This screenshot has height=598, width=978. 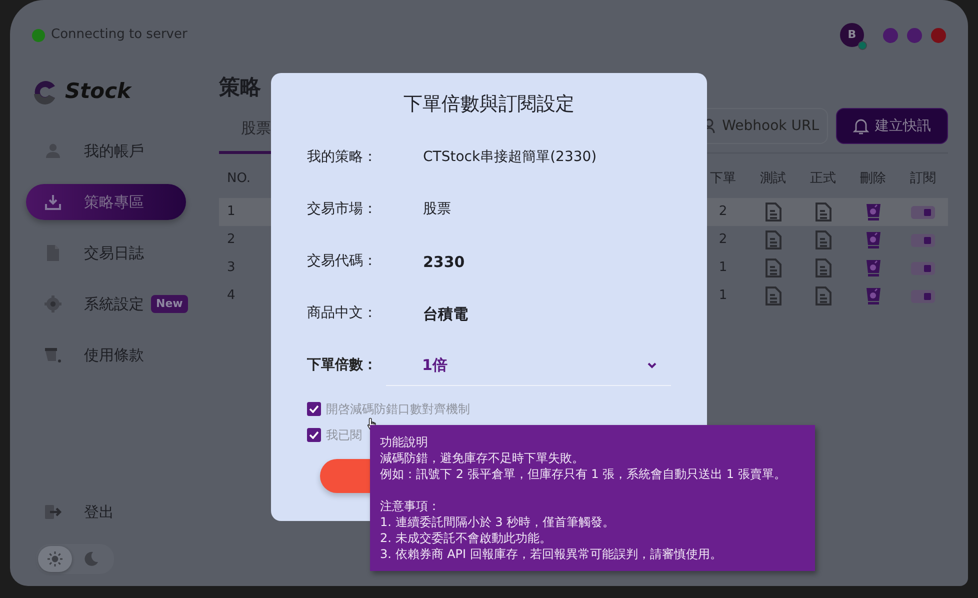 I want to click on field-label: 交易市場：, so click(x=342, y=210).